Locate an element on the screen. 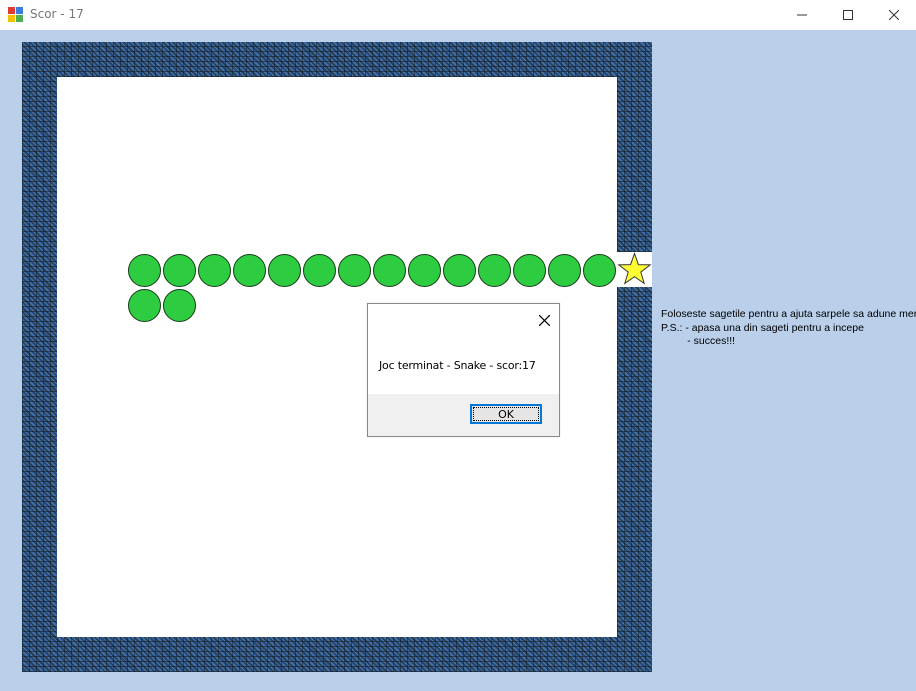  app-icon is located at coordinates (16, 15).